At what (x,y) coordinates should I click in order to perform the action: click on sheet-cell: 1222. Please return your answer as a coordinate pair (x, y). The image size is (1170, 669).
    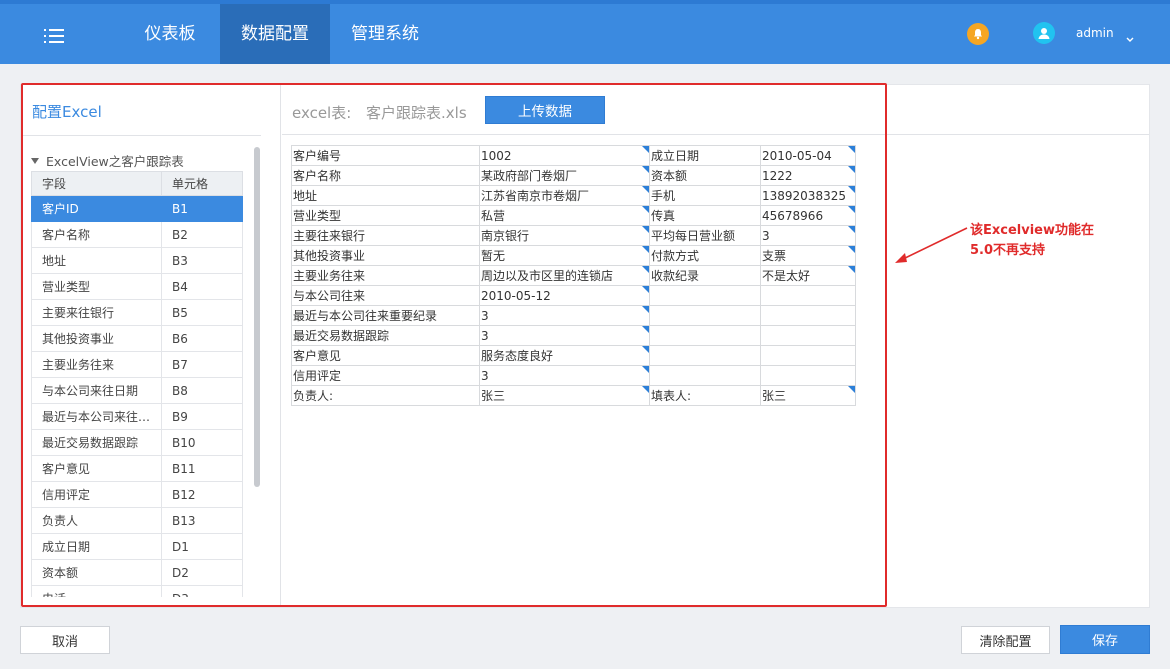
    Looking at the image, I should click on (808, 175).